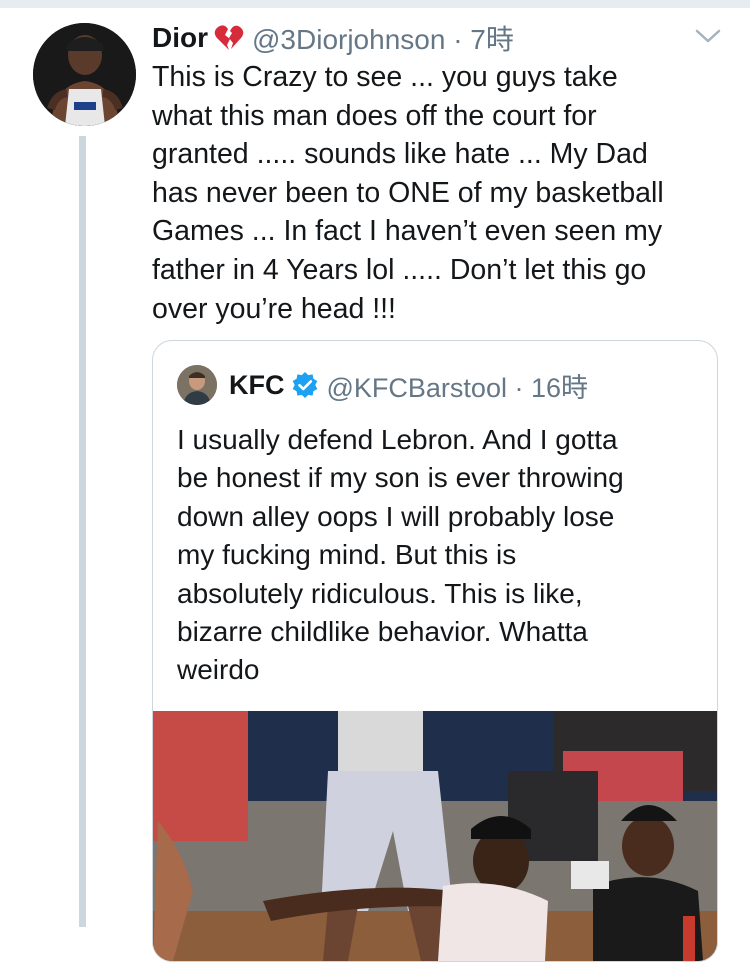 The width and height of the screenshot is (750, 962). What do you see at coordinates (257, 385) in the screenshot?
I see `quoted-author-name: KFC` at bounding box center [257, 385].